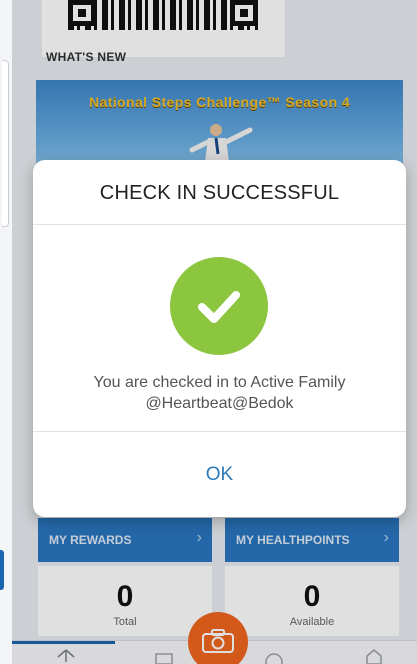  What do you see at coordinates (374, 656) in the screenshot?
I see `profile-tab-icon` at bounding box center [374, 656].